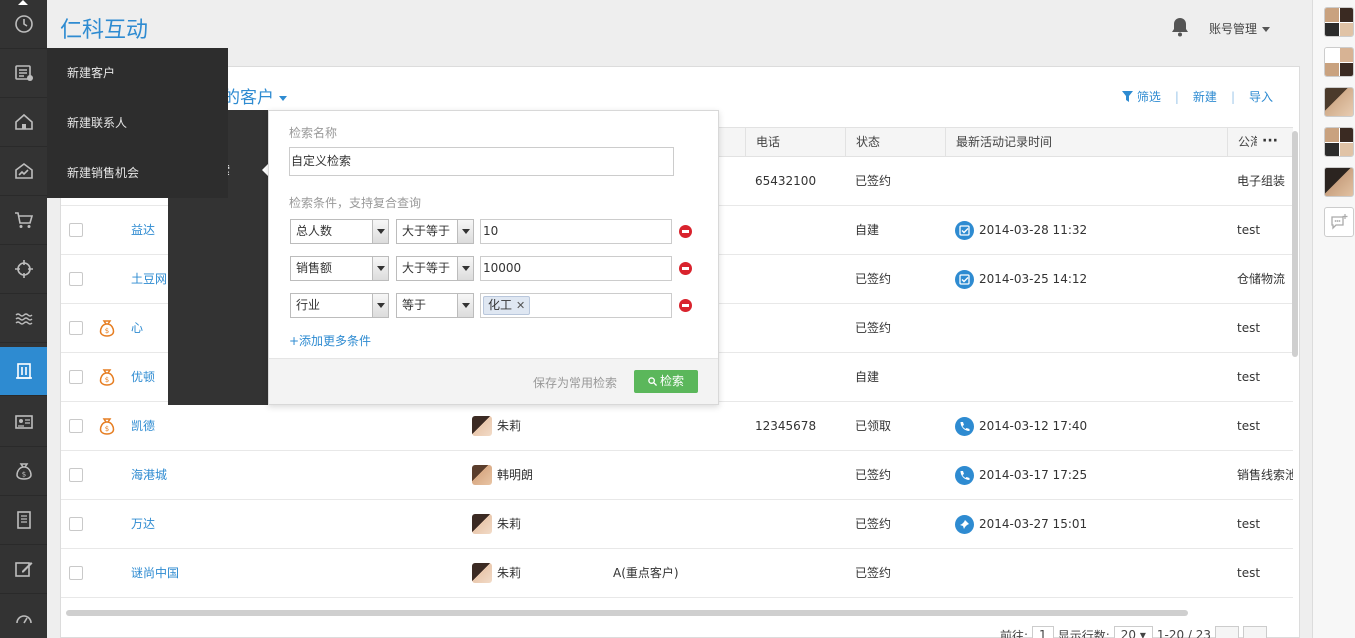  Describe the element at coordinates (496, 426) in the screenshot. I see `owner-cell: 朱莉` at that location.